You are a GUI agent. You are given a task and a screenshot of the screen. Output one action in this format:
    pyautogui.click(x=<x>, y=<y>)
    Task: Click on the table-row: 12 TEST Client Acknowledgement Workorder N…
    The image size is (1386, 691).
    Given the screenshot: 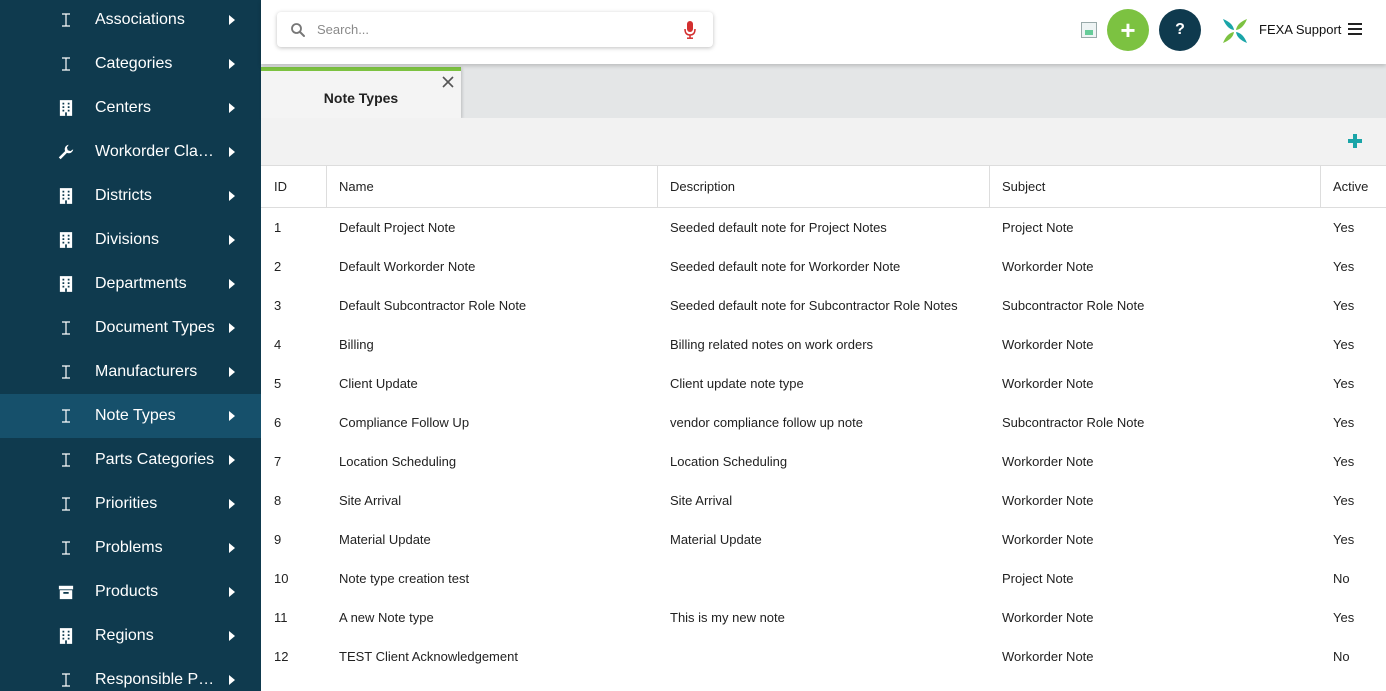 What is the action you would take?
    pyautogui.click(x=823, y=656)
    